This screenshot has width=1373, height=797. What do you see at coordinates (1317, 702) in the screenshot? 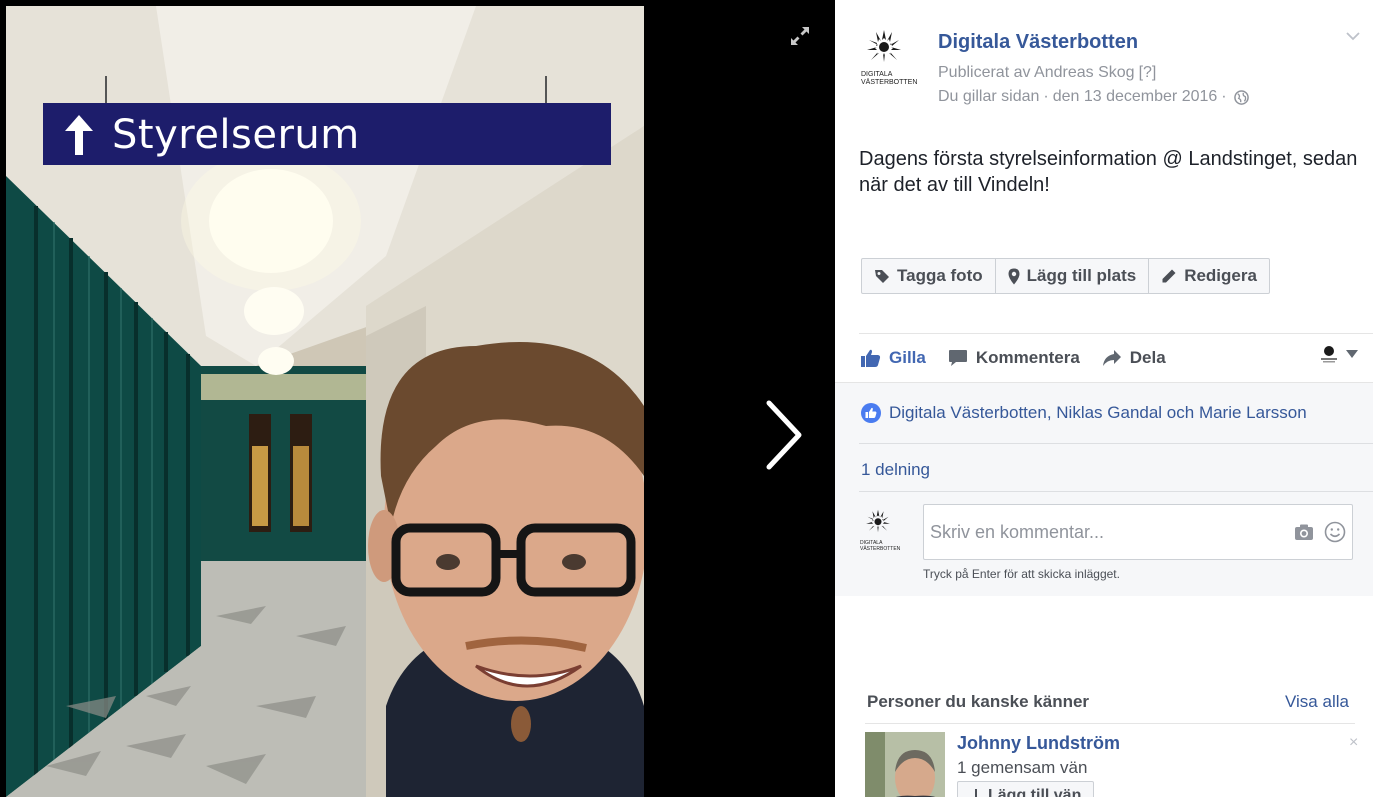
I see `see-all-link: Visa alla` at bounding box center [1317, 702].